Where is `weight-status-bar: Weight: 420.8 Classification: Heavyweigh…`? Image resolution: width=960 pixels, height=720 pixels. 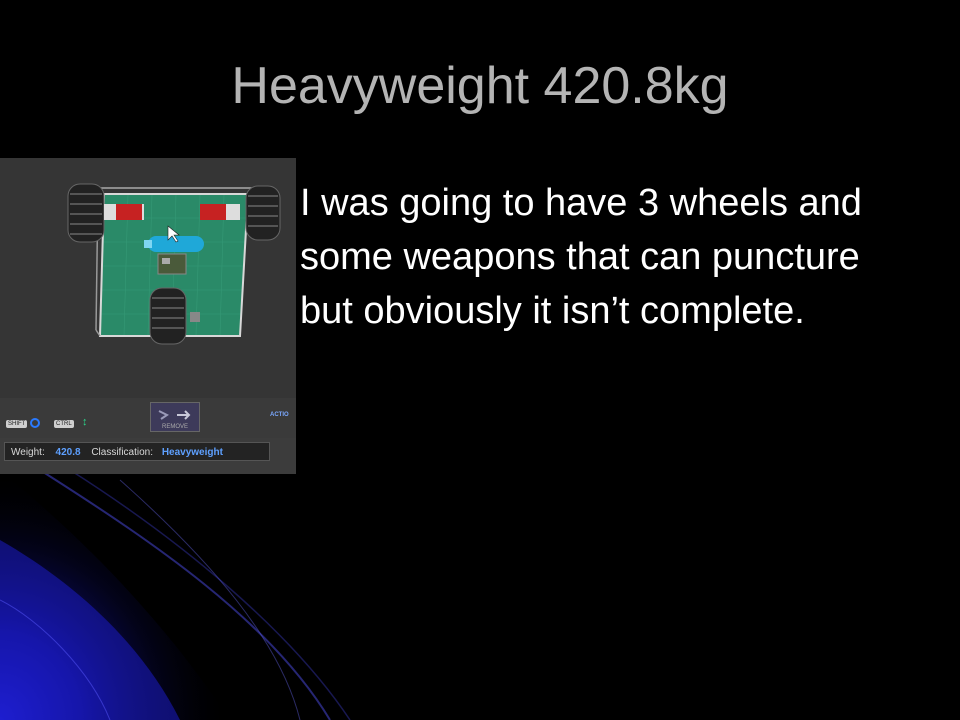
weight-status-bar: Weight: 420.8 Classification: Heavyweigh… is located at coordinates (137, 451).